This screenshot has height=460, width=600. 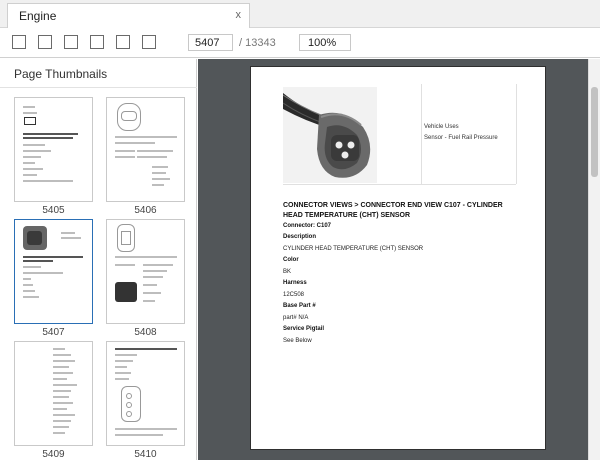 What do you see at coordinates (53, 454) in the screenshot?
I see `thumbnail-label-5409: 5409` at bounding box center [53, 454].